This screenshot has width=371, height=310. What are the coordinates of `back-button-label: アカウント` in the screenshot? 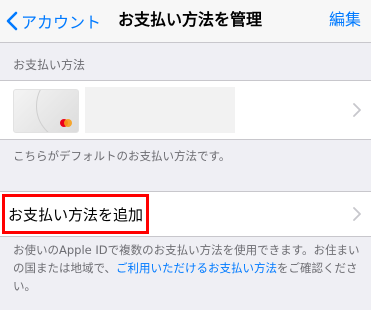 It's located at (61, 22).